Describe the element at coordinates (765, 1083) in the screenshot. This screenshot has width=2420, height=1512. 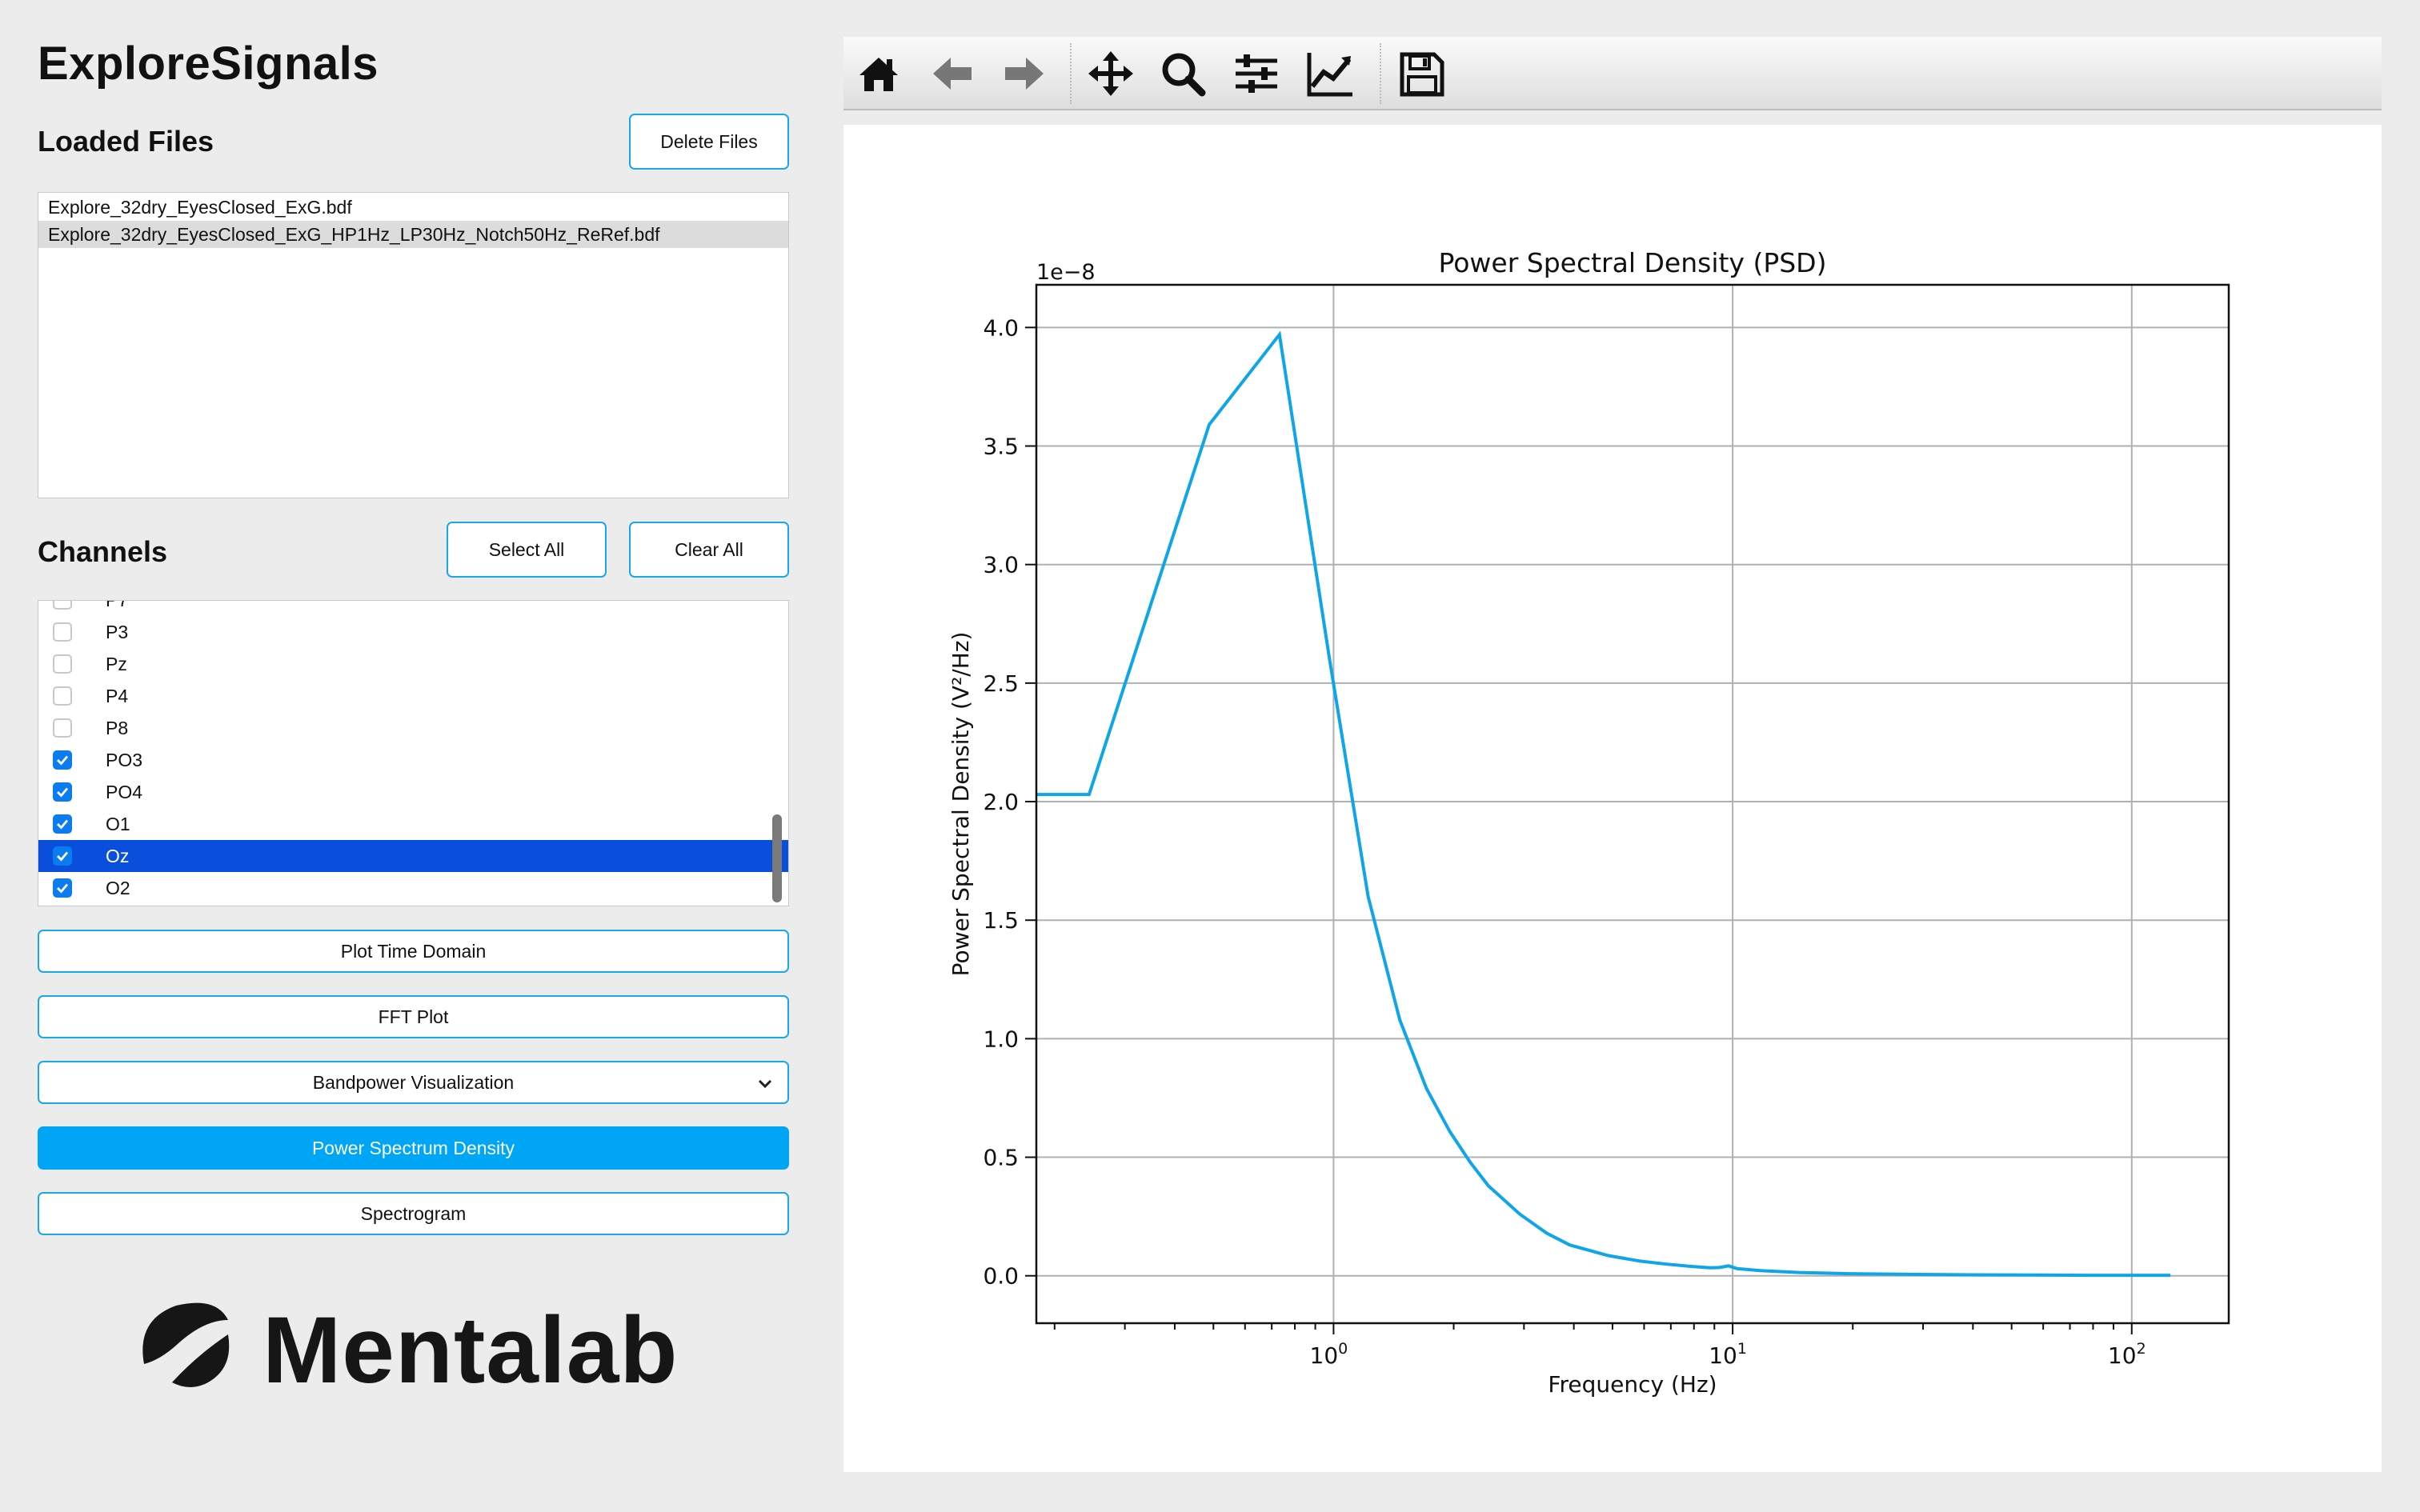
I see `chevron-down-icon` at that location.